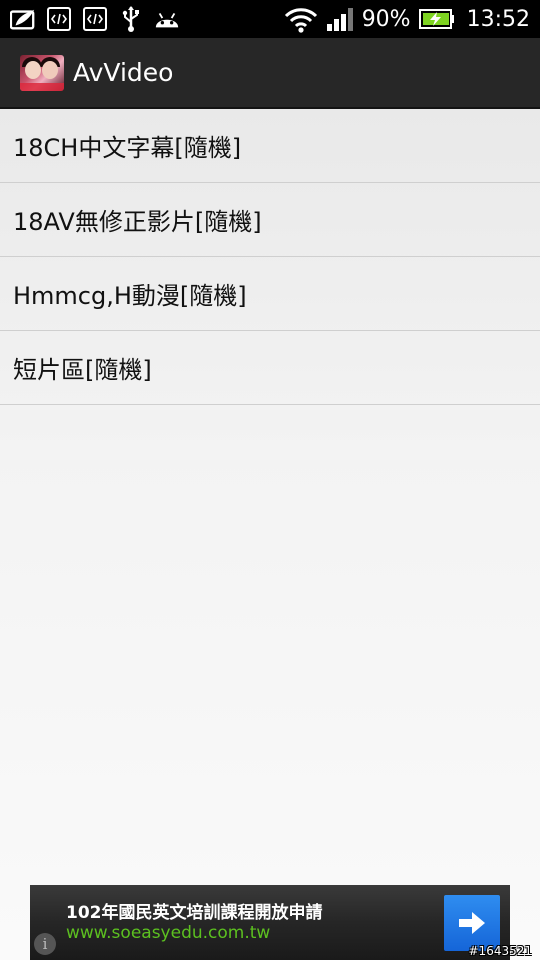 The width and height of the screenshot is (540, 960). Describe the element at coordinates (270, 19) in the screenshot. I see `status-bar: 90% 13:52` at that location.